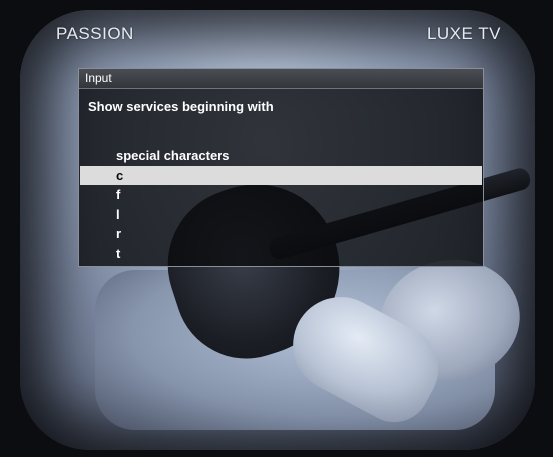  What do you see at coordinates (281, 234) in the screenshot?
I see `option-item: r` at bounding box center [281, 234].